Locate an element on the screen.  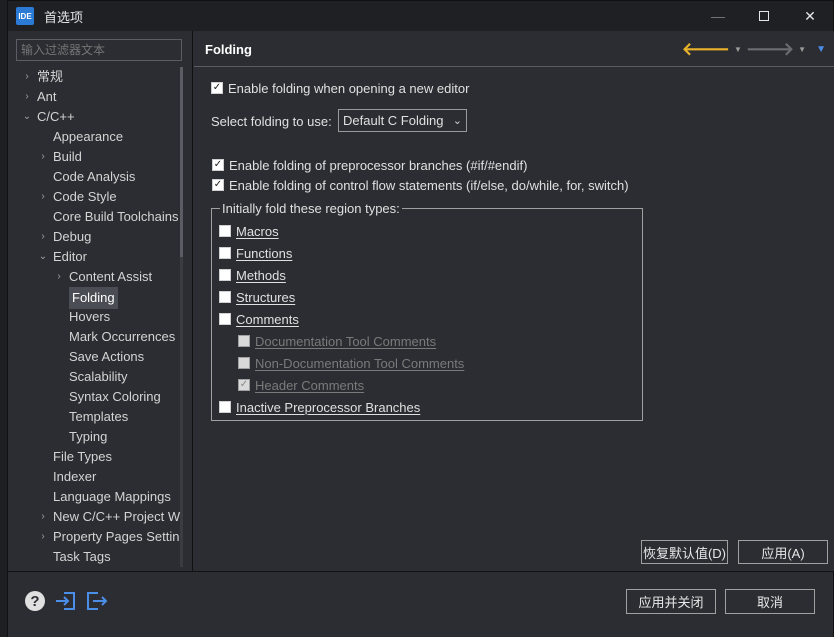
folding-select-label: Select folding to use: is located at coordinates (271, 121).